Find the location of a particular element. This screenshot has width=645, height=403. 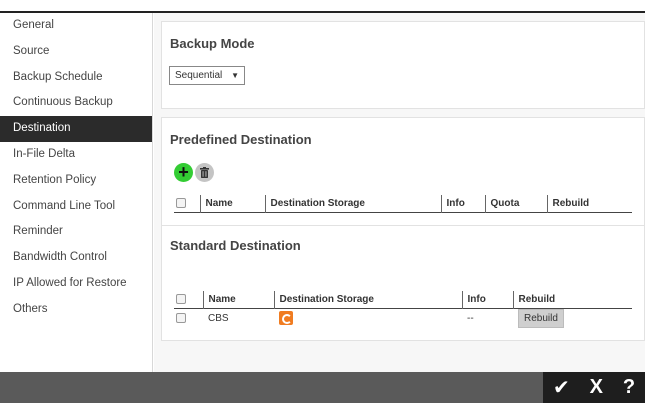

window-top-border is located at coordinates (322, 6).